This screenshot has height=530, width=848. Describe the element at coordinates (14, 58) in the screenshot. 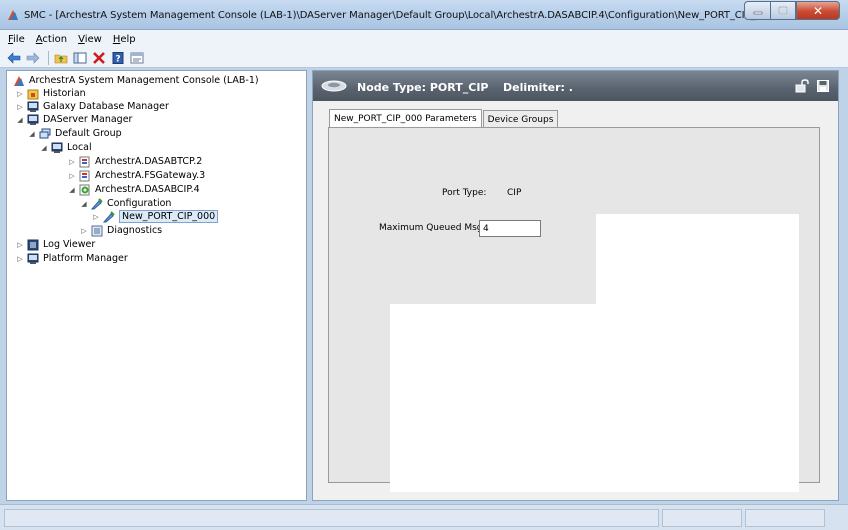

I see `back-button` at that location.